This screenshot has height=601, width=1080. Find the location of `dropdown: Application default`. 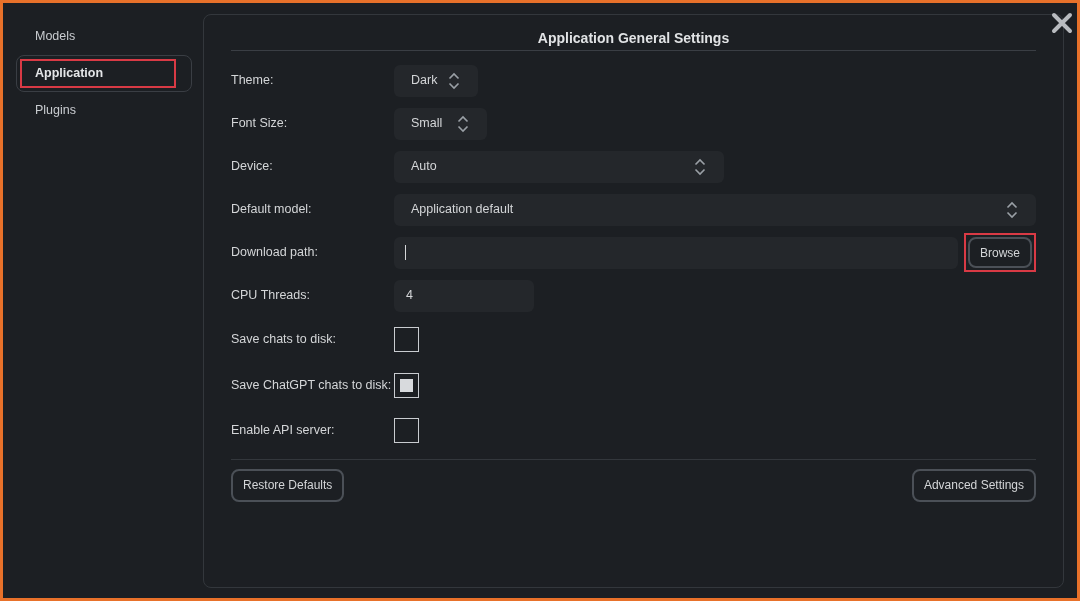

dropdown: Application default is located at coordinates (715, 209).